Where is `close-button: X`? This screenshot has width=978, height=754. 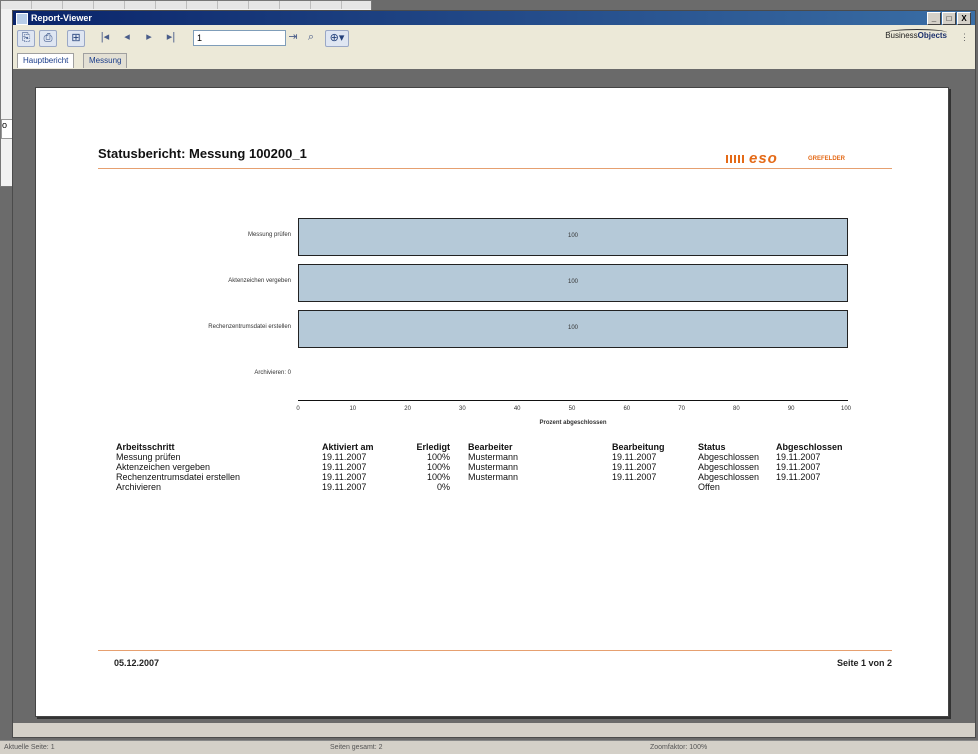 close-button: X is located at coordinates (964, 18).